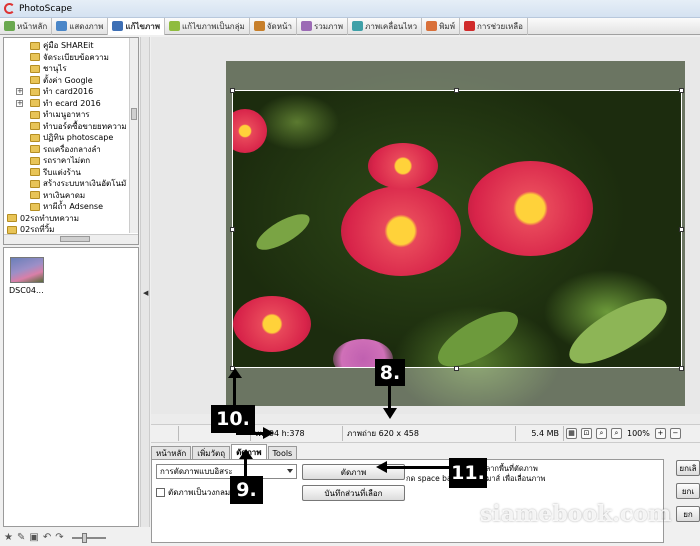 The width and height of the screenshot is (700, 546). I want to click on tab-label: พิมพ์, so click(447, 26).